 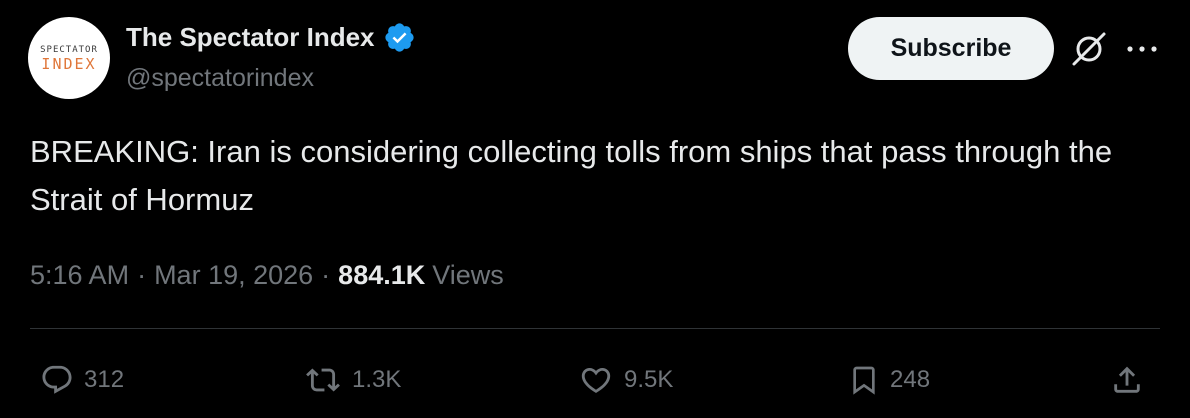 What do you see at coordinates (1089, 49) in the screenshot?
I see `grok-icon` at bounding box center [1089, 49].